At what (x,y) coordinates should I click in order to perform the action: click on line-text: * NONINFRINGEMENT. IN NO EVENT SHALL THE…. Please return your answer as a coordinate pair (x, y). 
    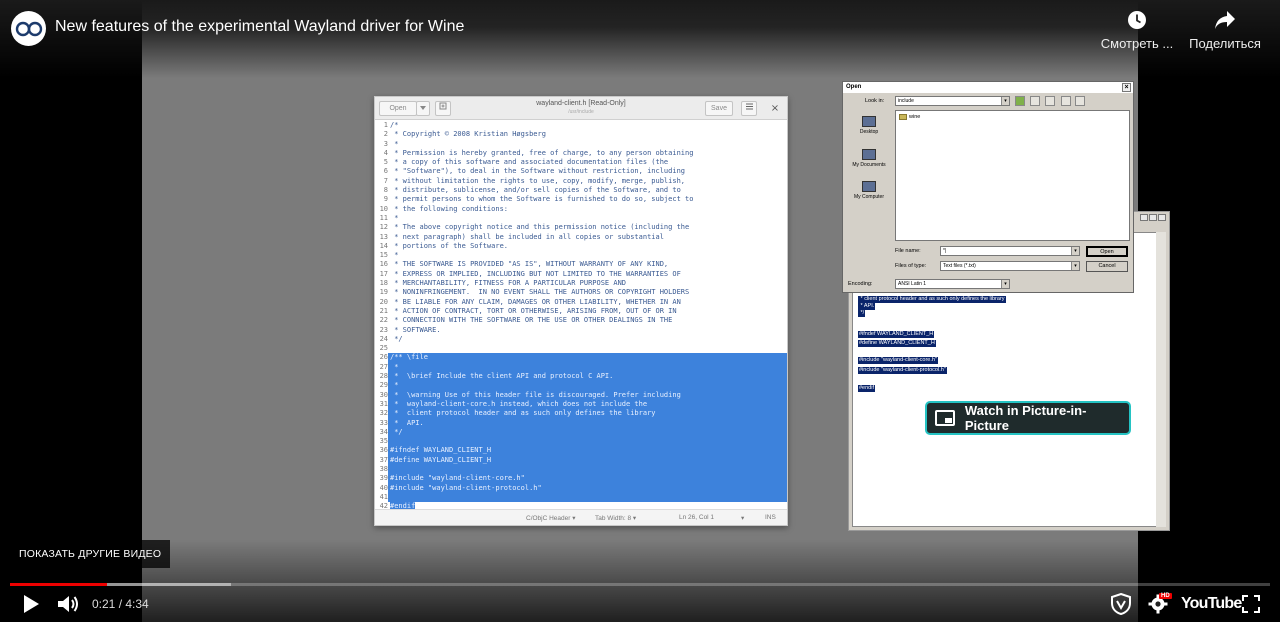
    Looking at the image, I should click on (540, 292).